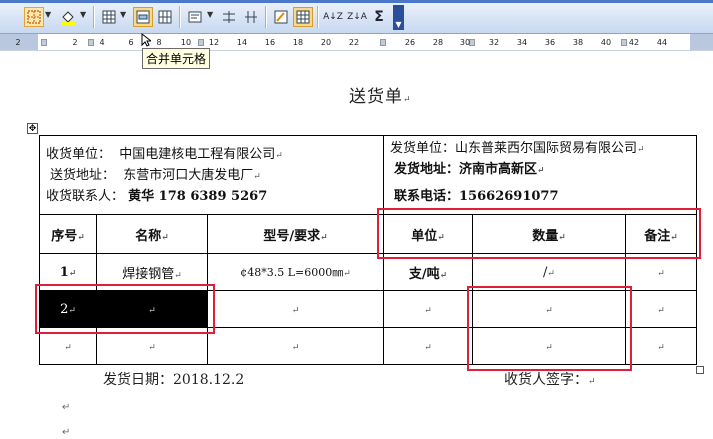 The width and height of the screenshot is (713, 439). I want to click on column-header-label: 序号, so click(64, 236).